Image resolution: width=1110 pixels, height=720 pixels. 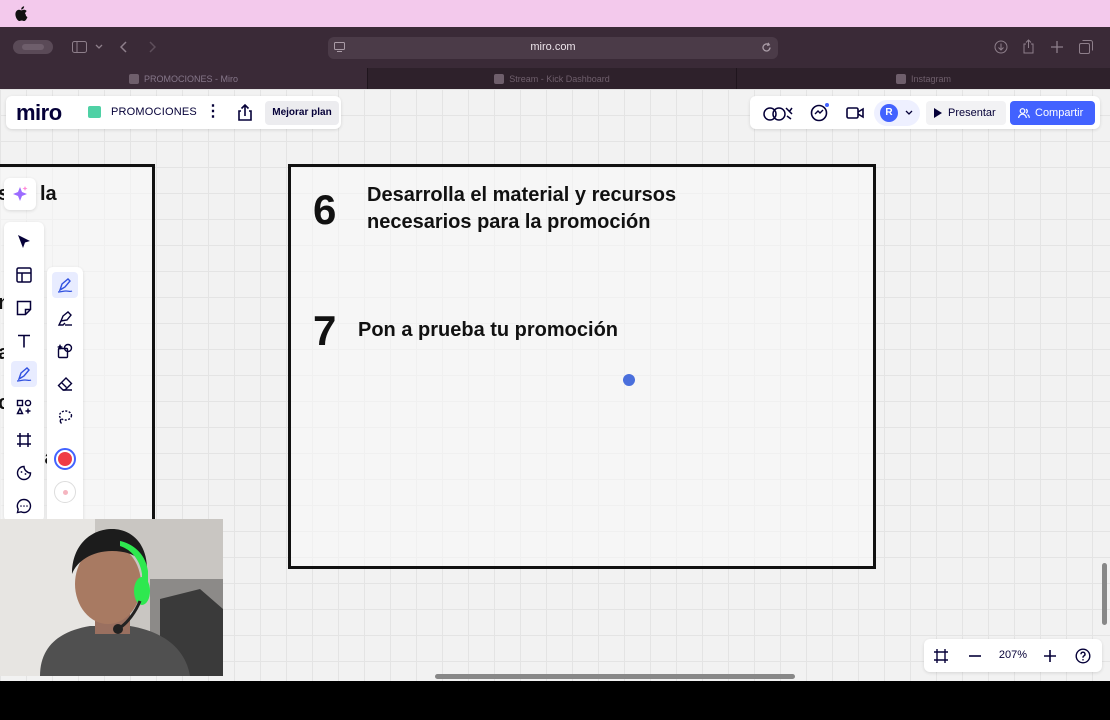 I want to click on sparkle-icon, so click(x=20, y=193).